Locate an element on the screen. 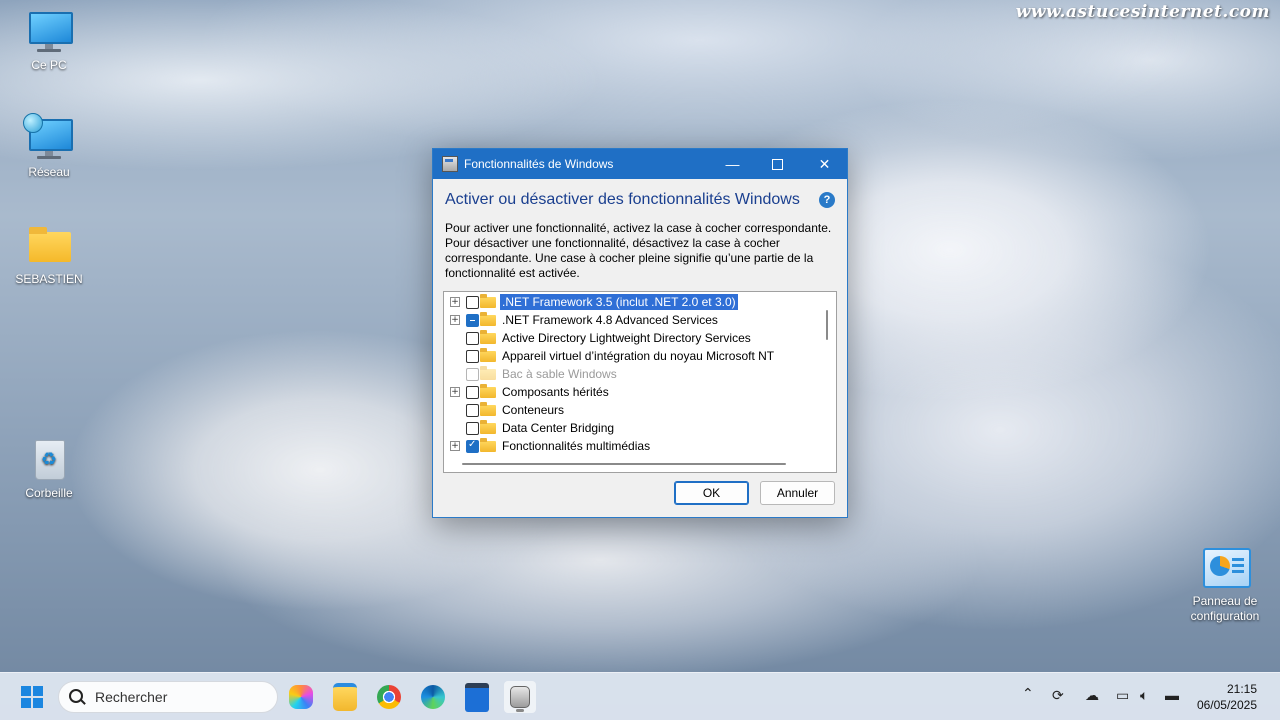 The height and width of the screenshot is (720, 1280). desktop-icon-ce-pc: Ce PC is located at coordinates (49, 40).